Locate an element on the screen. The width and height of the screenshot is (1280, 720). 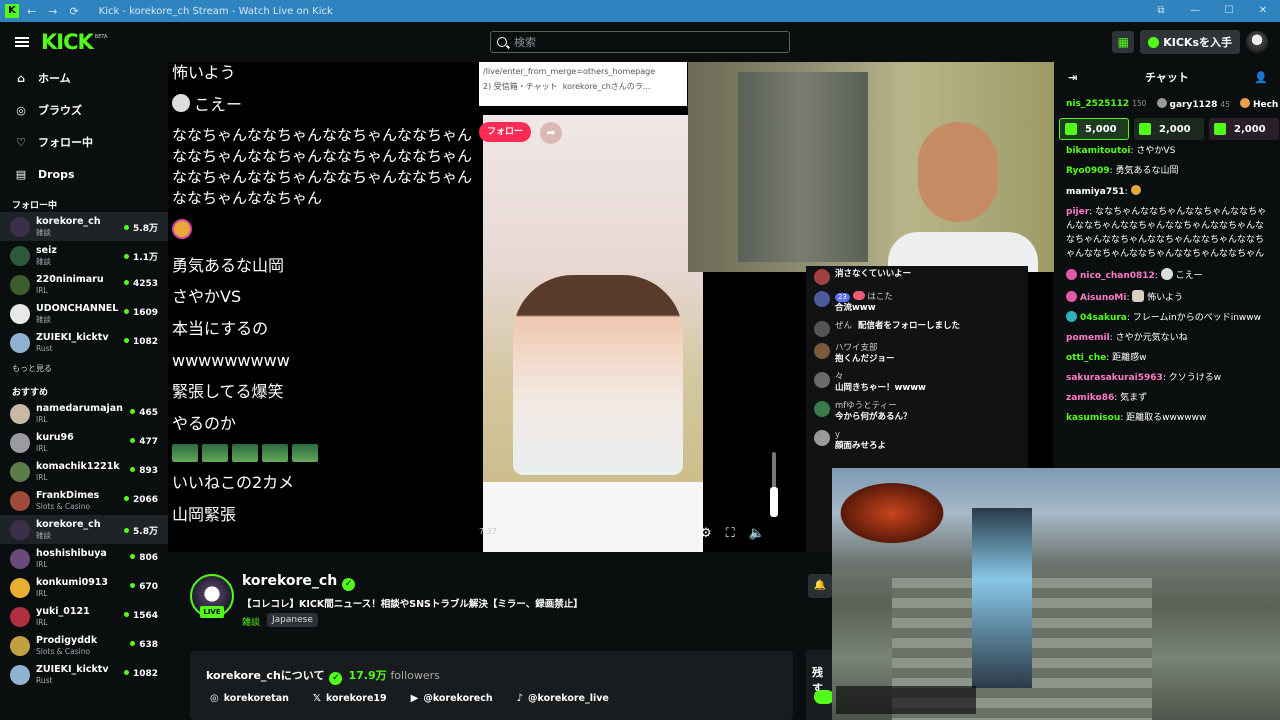
recommended-section-title: おすすめ is located at coordinates (30, 393).